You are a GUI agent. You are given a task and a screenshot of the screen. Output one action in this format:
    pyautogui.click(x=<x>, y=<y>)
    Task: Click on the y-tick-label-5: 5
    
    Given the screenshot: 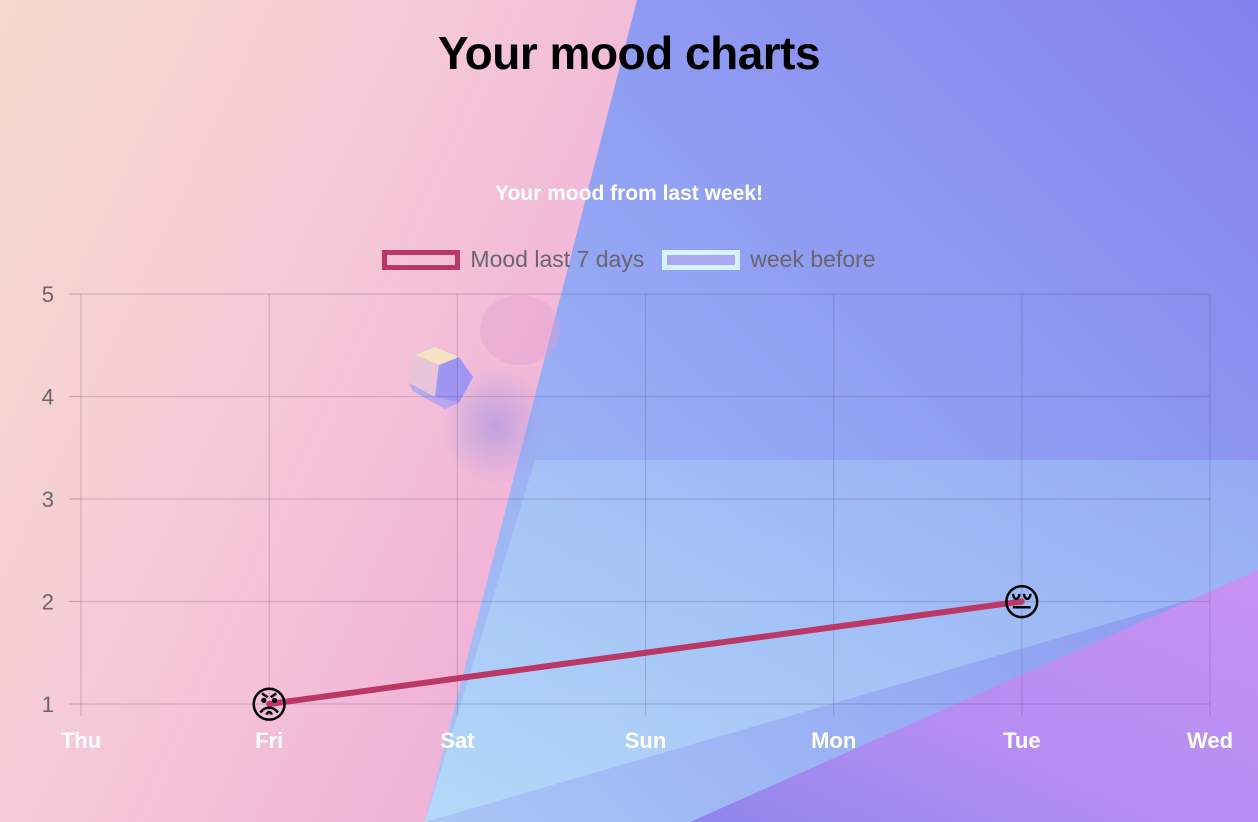 What is the action you would take?
    pyautogui.click(x=48, y=294)
    